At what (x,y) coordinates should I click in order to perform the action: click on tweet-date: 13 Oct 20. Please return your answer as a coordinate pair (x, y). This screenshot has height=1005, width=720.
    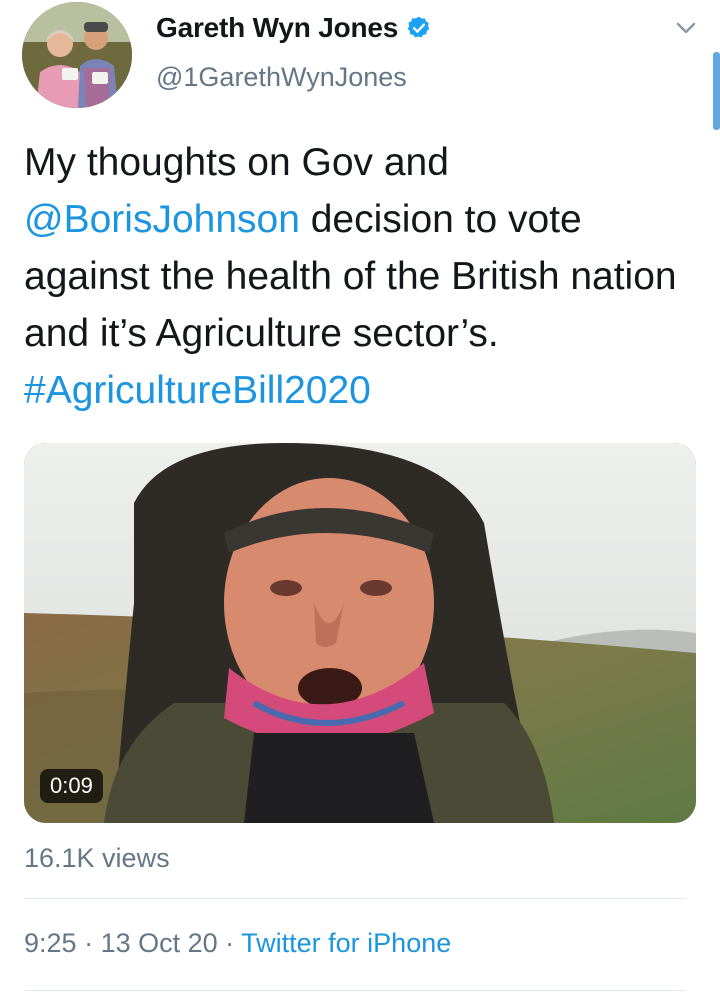
    Looking at the image, I should click on (159, 943).